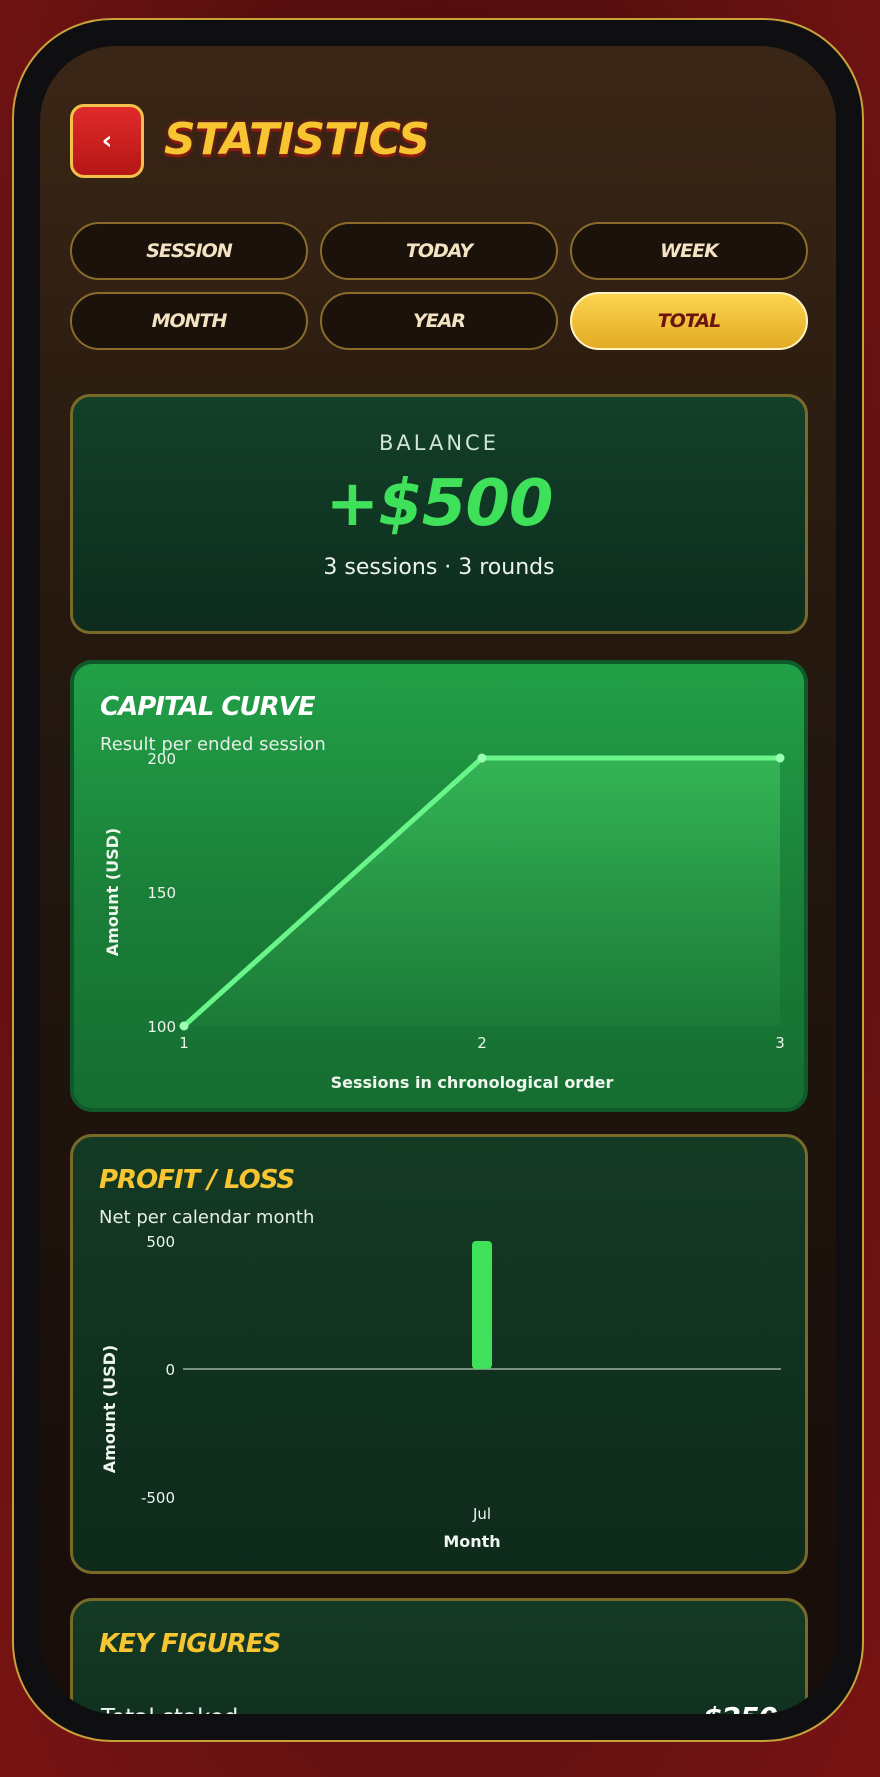  Describe the element at coordinates (482, 1043) in the screenshot. I see `x-tick-label: 2` at that location.